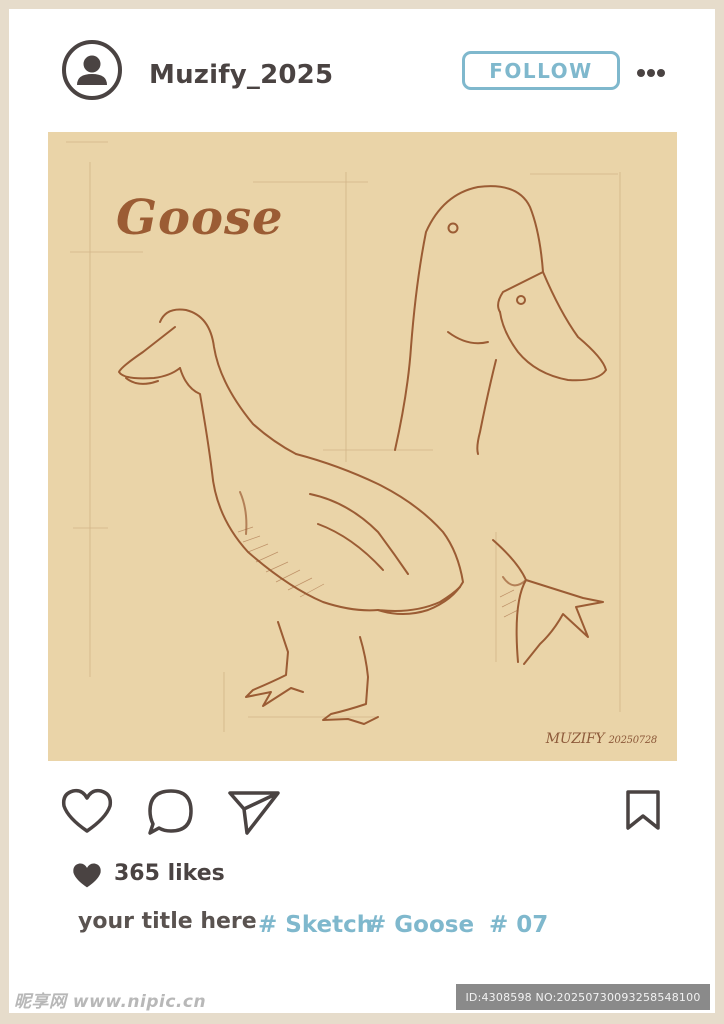 Image resolution: width=724 pixels, height=1024 pixels. What do you see at coordinates (87, 814) in the screenshot?
I see `heart-outline-icon` at bounding box center [87, 814].